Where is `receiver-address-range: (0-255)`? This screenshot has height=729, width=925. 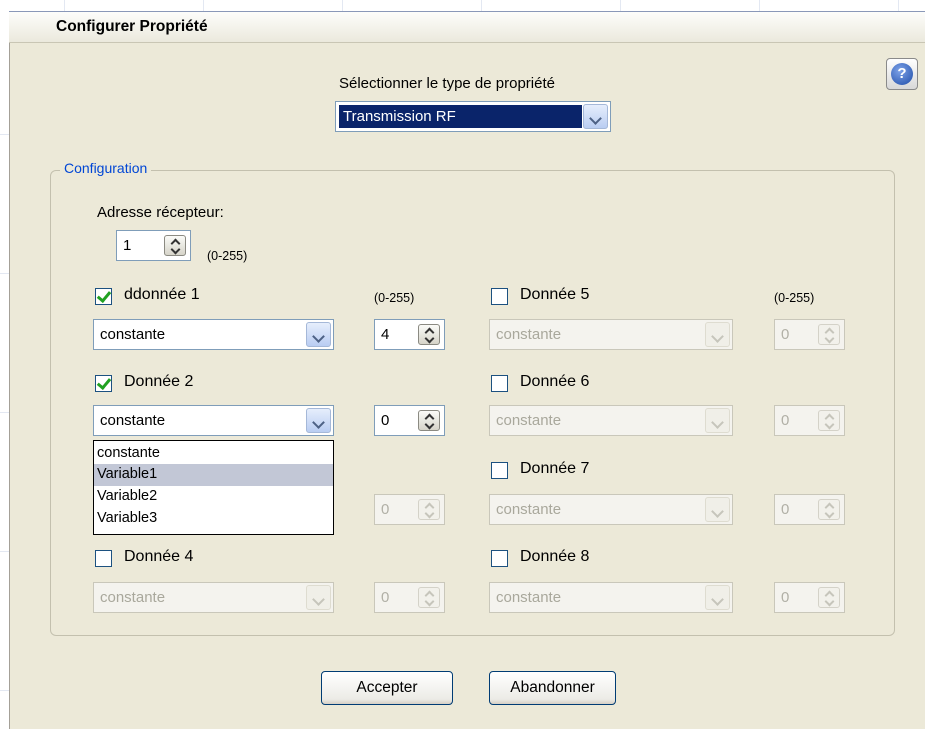
receiver-address-range: (0-255) is located at coordinates (227, 256).